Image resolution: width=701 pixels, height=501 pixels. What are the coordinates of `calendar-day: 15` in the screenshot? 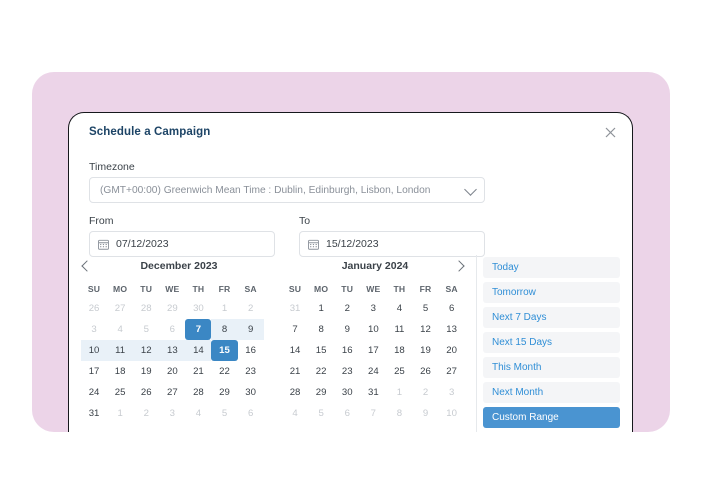 It's located at (321, 350).